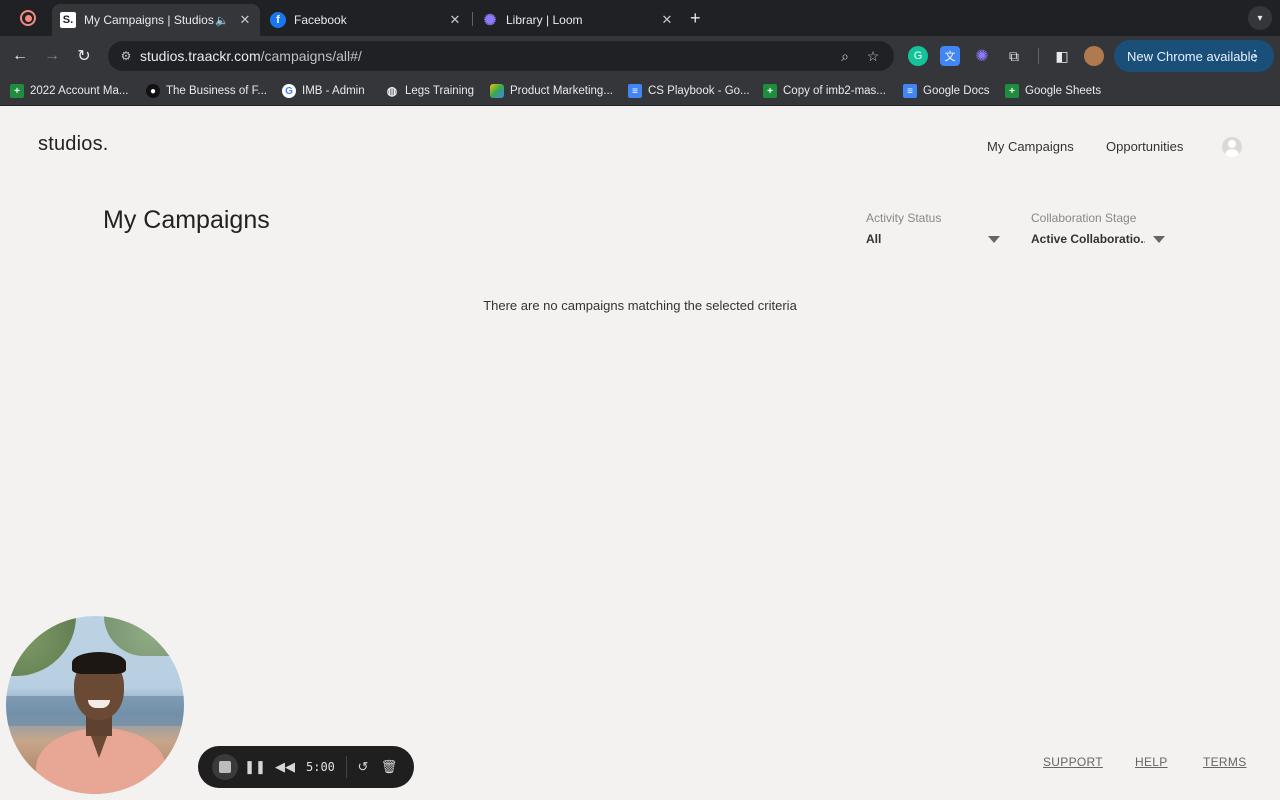 This screenshot has width=1280, height=800. I want to click on tab-my-campaigns: S. My Campaigns | Studios 🔈 ✕, so click(156, 20).